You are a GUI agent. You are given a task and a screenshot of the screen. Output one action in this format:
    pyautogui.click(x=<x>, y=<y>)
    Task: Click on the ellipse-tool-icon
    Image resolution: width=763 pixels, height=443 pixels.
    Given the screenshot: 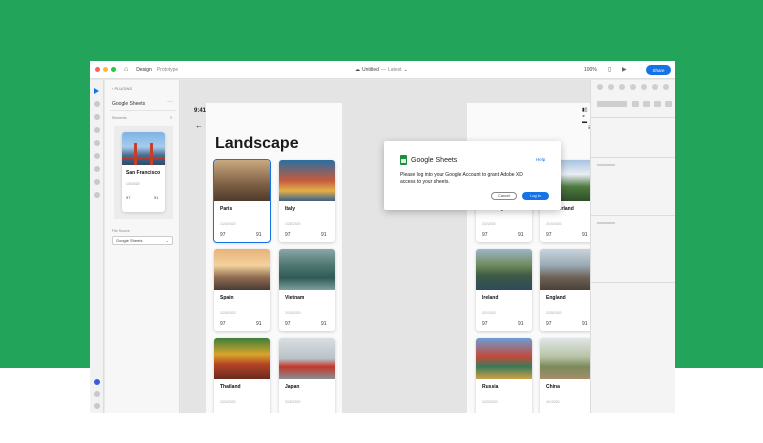 What is the action you would take?
    pyautogui.click(x=97, y=117)
    